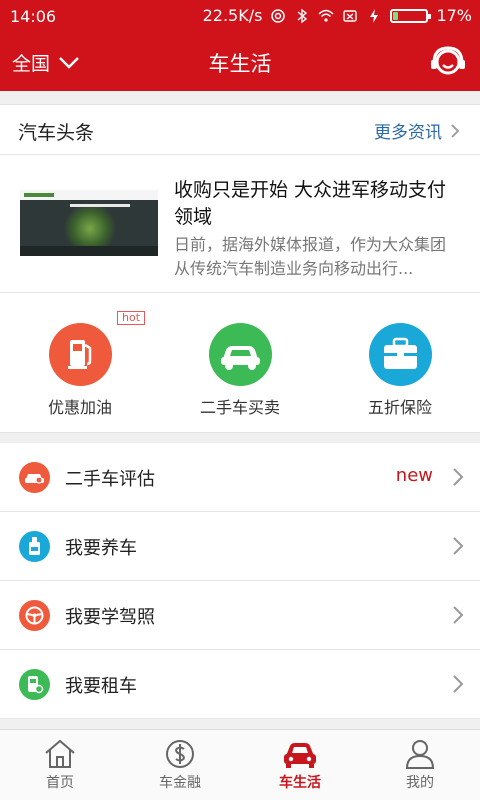 The height and width of the screenshot is (800, 480). What do you see at coordinates (240, 130) in the screenshot?
I see `news-section-header: 汽车头条 更多资讯` at bounding box center [240, 130].